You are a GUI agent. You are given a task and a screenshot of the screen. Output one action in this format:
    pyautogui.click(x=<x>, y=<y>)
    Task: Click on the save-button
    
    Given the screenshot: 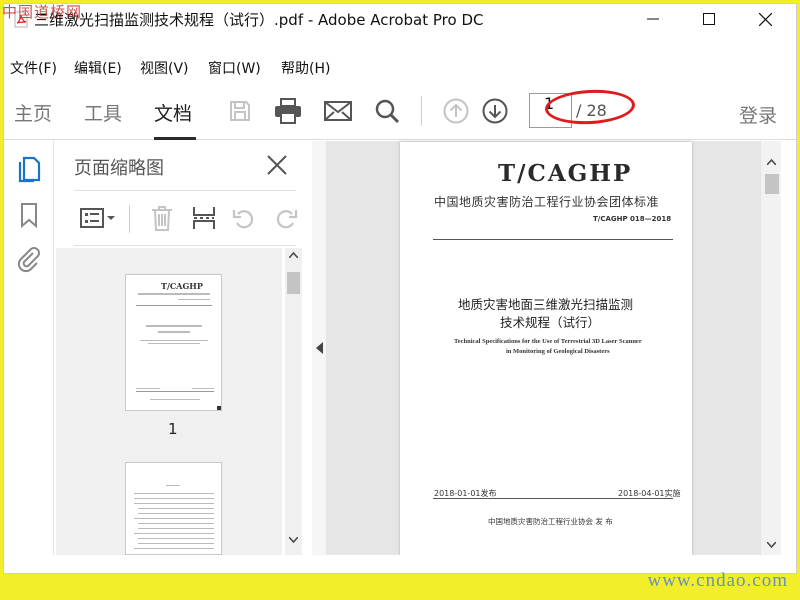 What is the action you would take?
    pyautogui.click(x=240, y=111)
    